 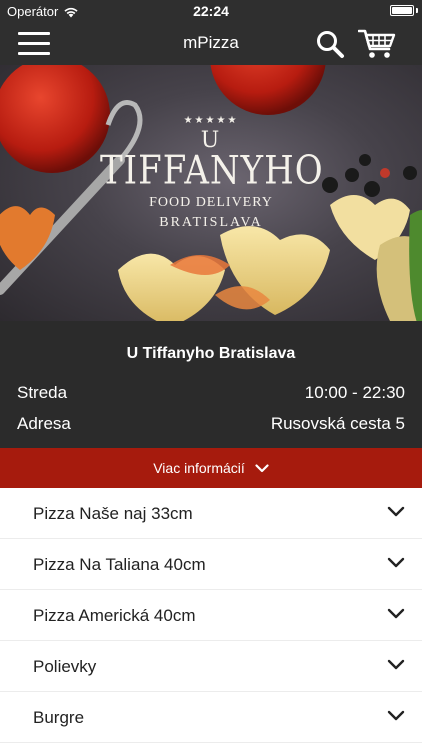 I want to click on category-label: Pizza Na Taliana 40cm, so click(x=119, y=564).